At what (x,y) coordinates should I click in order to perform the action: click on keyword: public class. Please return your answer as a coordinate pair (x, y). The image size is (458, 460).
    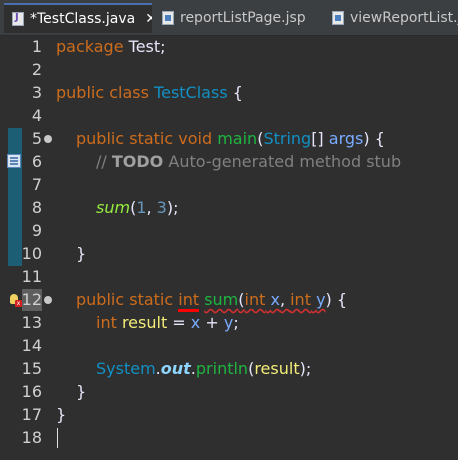
    Looking at the image, I should click on (102, 92).